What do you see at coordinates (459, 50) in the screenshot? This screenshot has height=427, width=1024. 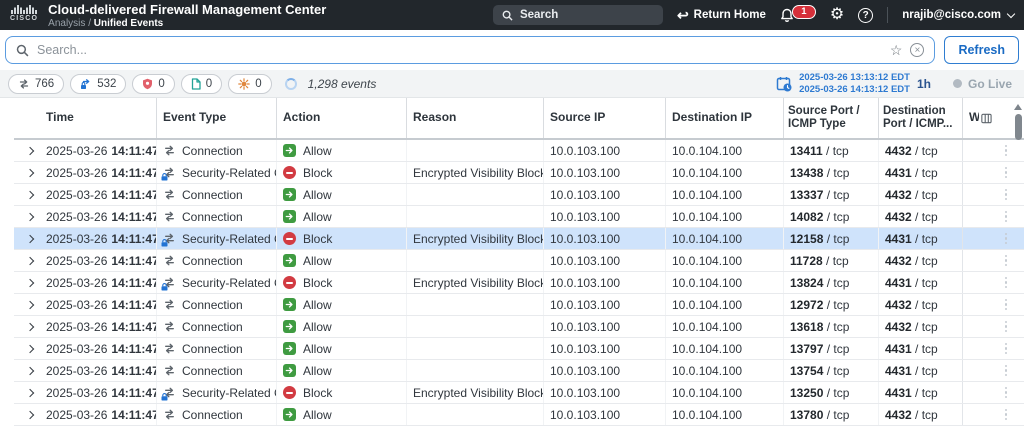 I see `event-search-input` at bounding box center [459, 50].